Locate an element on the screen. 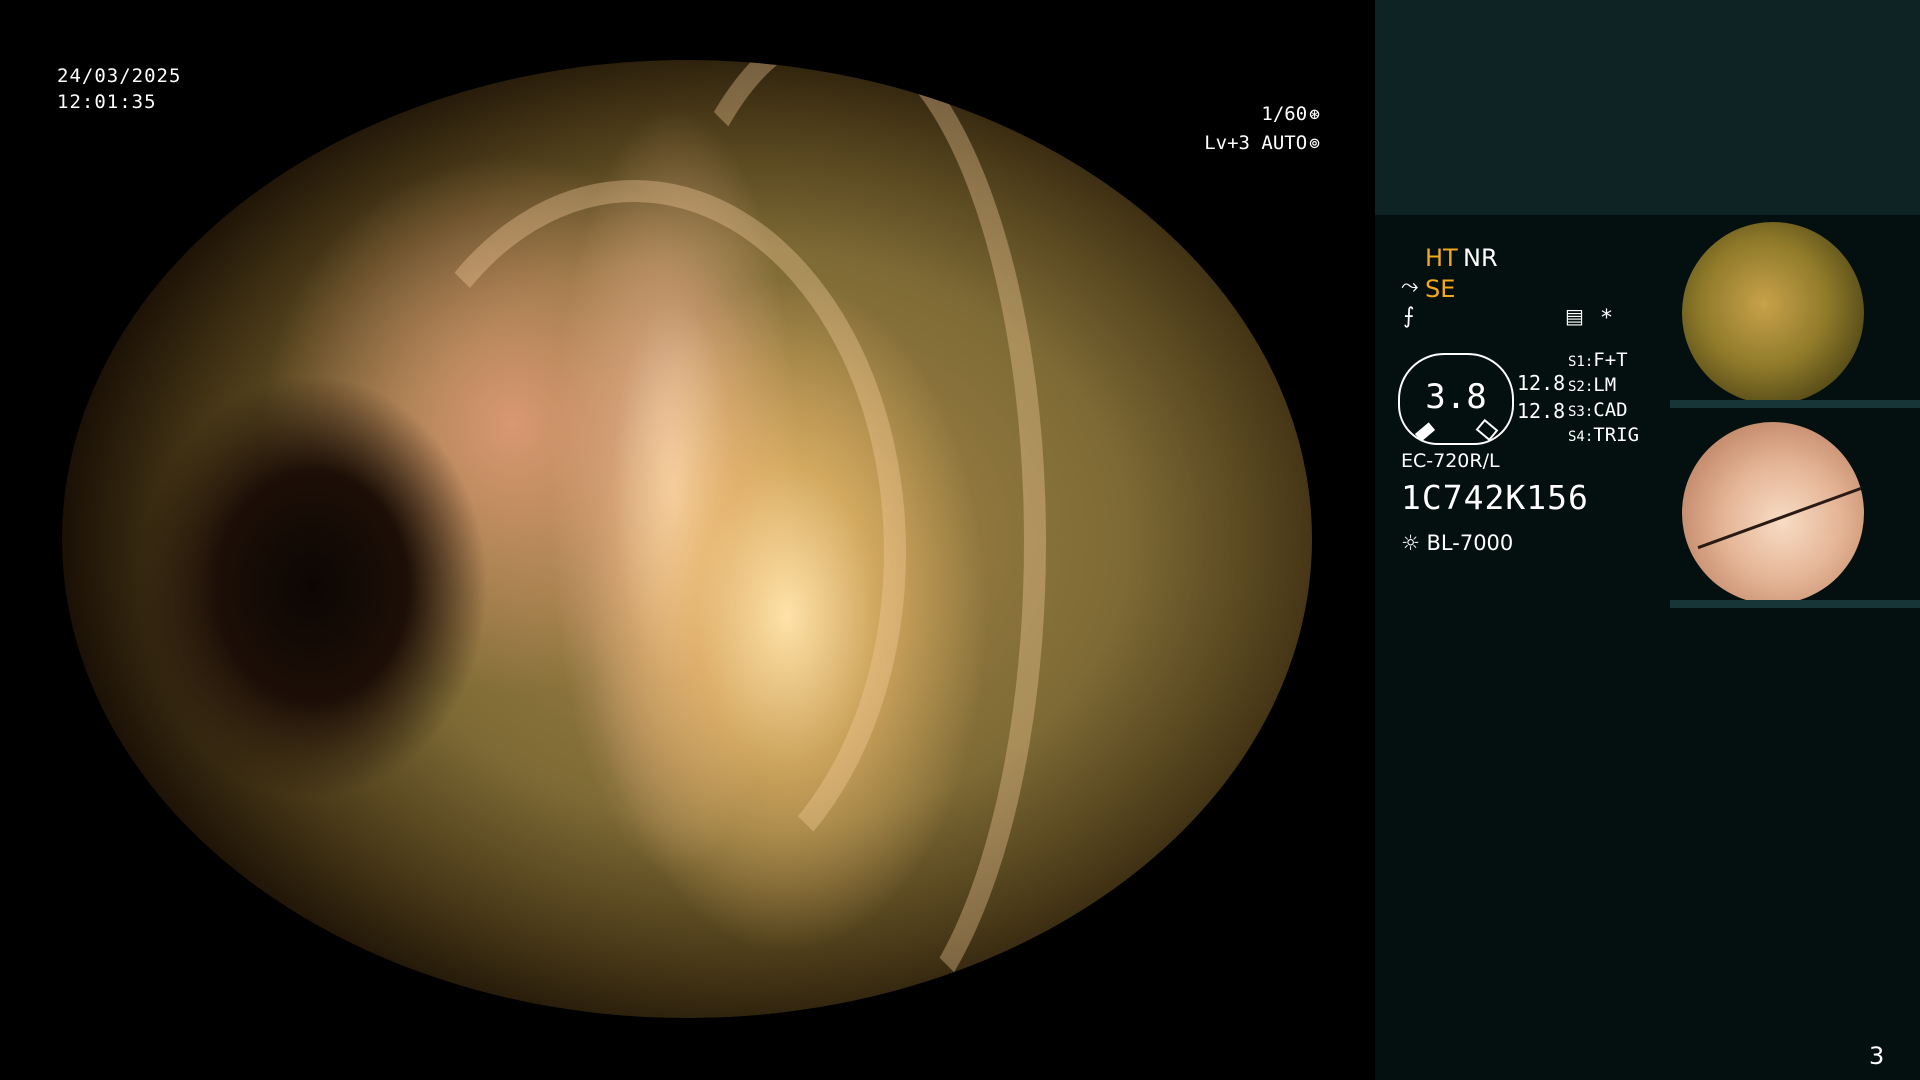  time-text: 12:01:35 is located at coordinates (107, 102).